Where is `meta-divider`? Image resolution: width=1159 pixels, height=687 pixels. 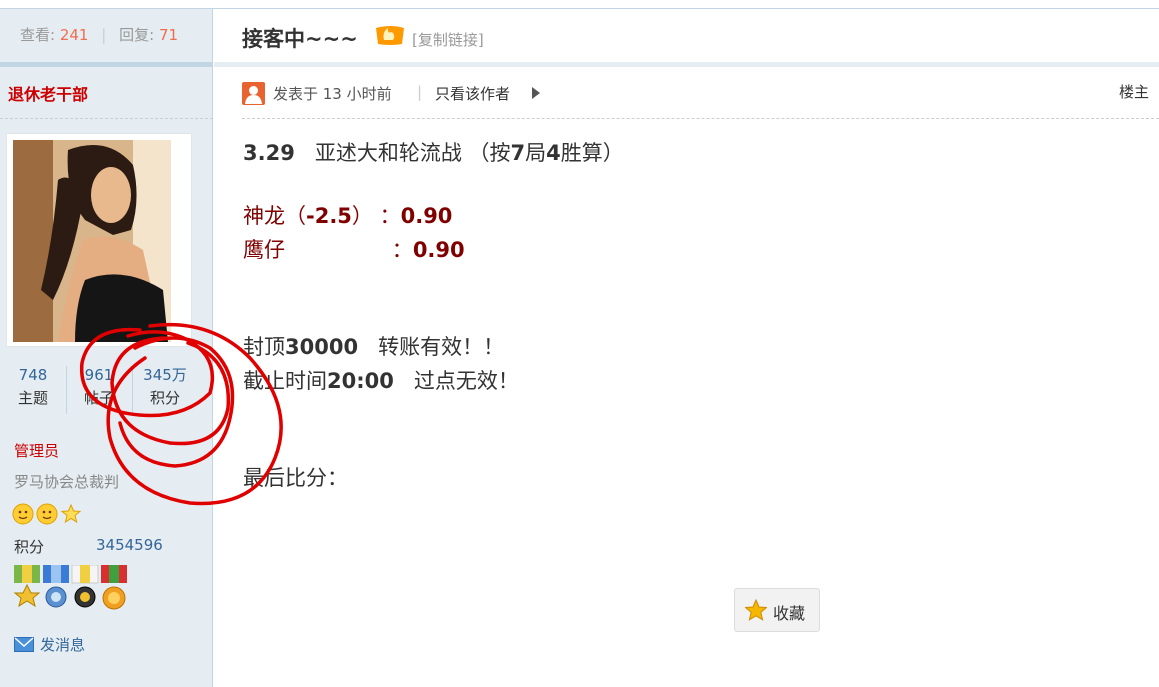 meta-divider is located at coordinates (700, 118).